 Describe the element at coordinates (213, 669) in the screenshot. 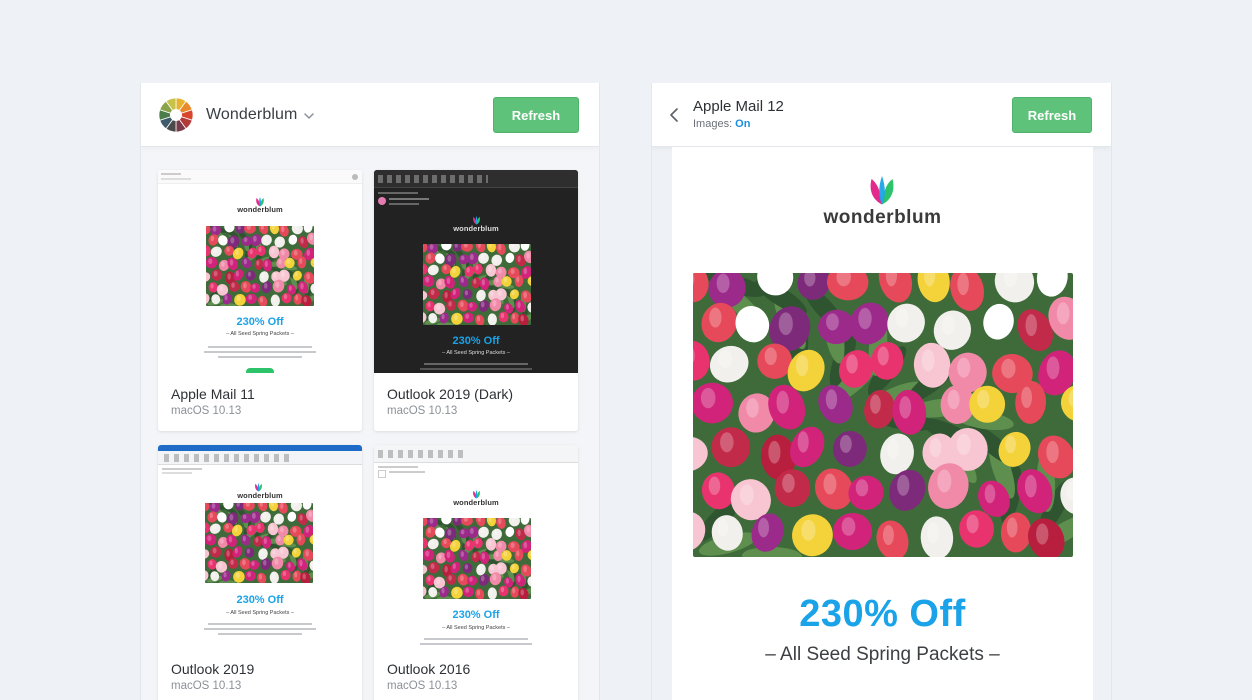

I see `client-name: Outlook 2019` at that location.